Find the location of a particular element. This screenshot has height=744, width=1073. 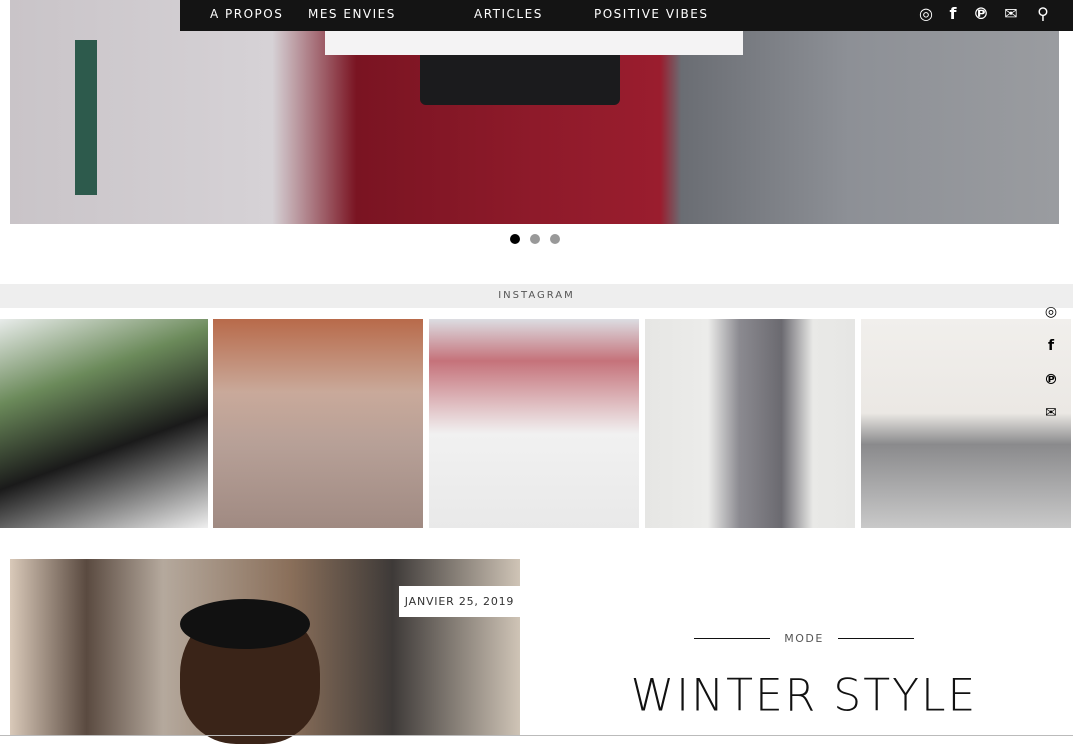

post-title: WINTER STYLE is located at coordinates (804, 695).